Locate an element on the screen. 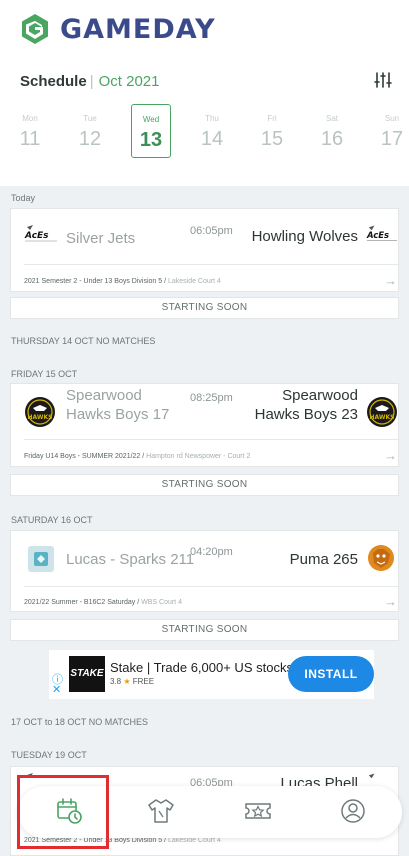 This screenshot has width=409, height=856. page-title: Schedule is located at coordinates (53, 81).